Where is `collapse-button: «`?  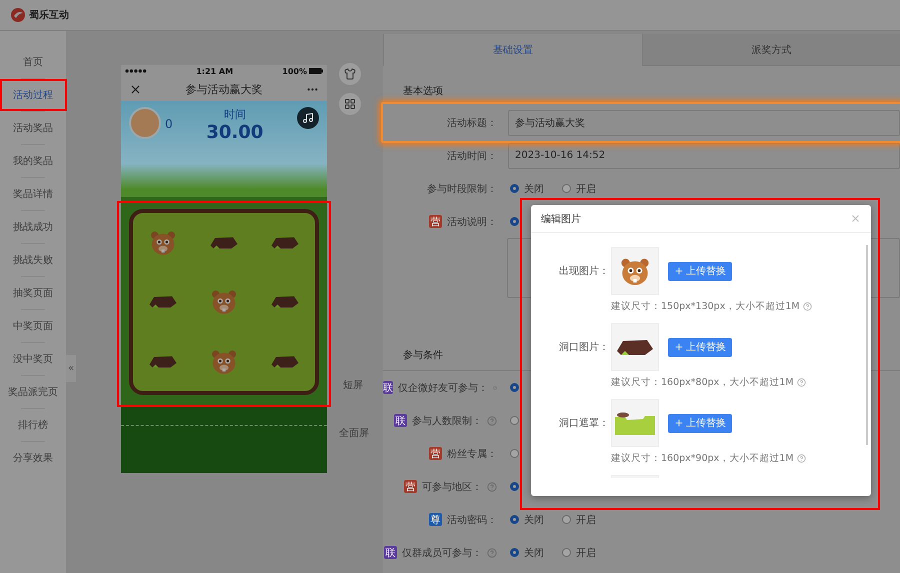 collapse-button: « is located at coordinates (71, 368).